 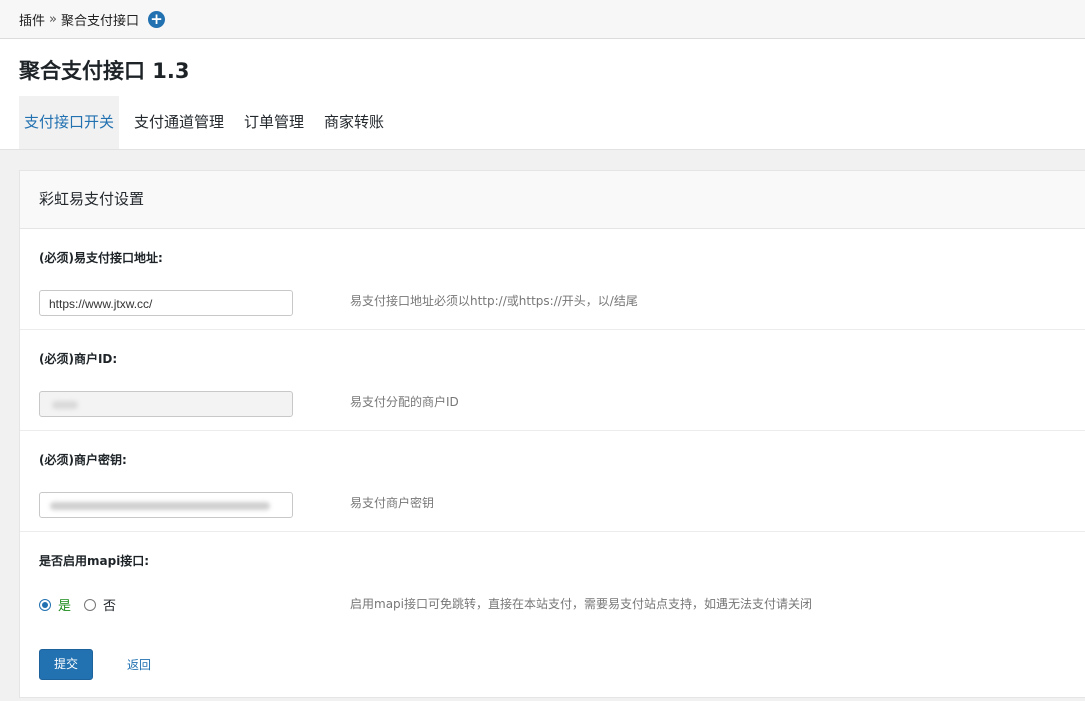 I want to click on back-link: 返回, so click(x=139, y=664).